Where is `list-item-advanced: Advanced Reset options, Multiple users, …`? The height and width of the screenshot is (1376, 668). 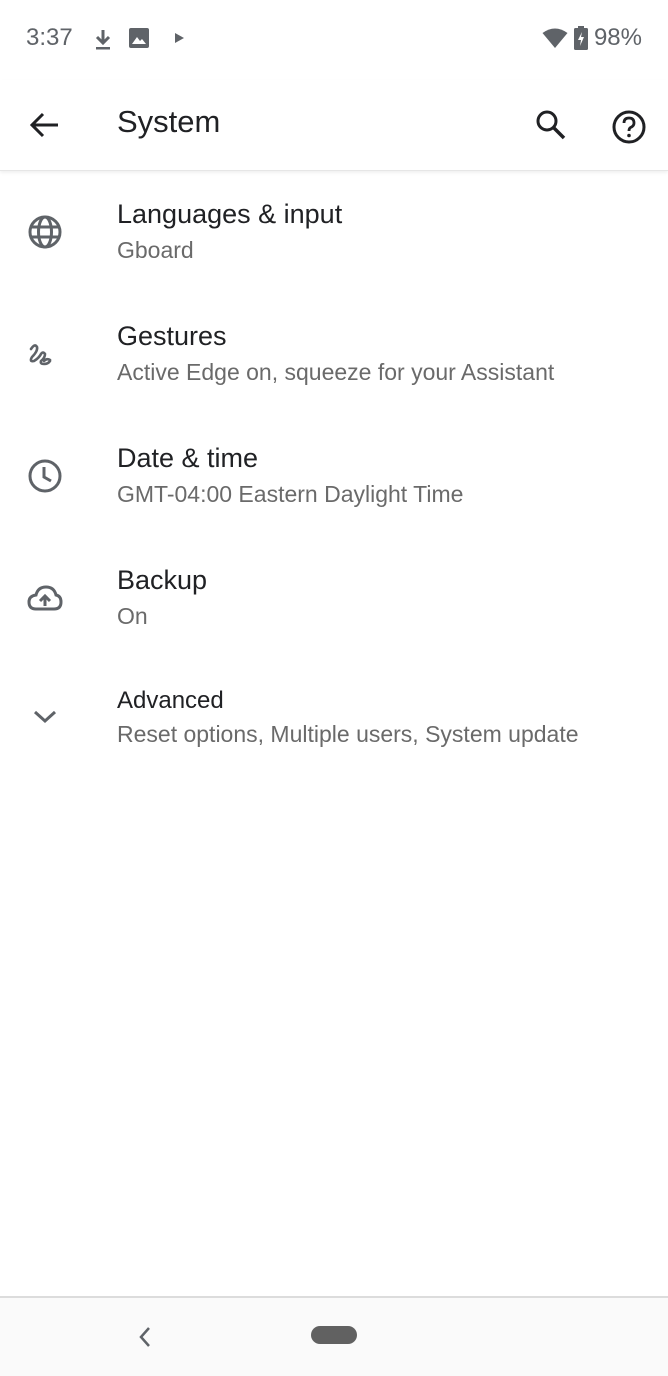
list-item-advanced: Advanced Reset options, Multiple users, … is located at coordinates (334, 720).